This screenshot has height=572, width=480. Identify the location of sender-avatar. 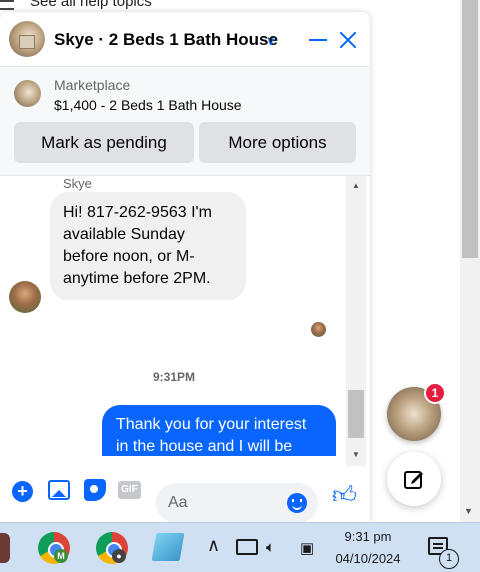
(25, 297).